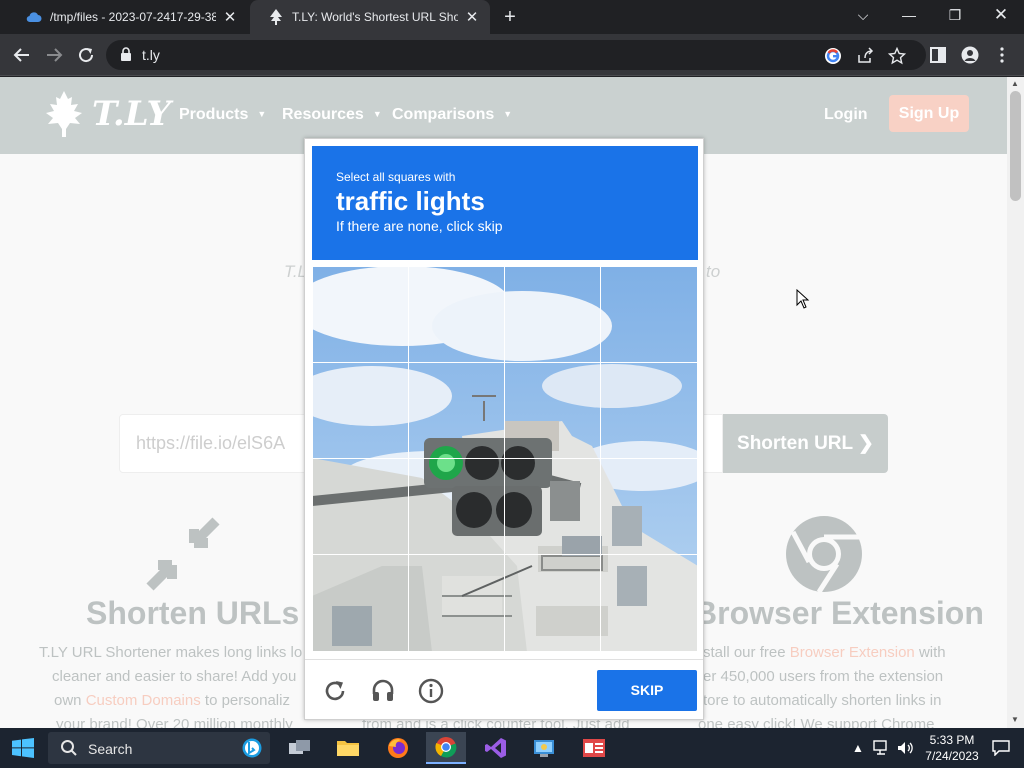 Image resolution: width=1024 pixels, height=768 pixels. I want to click on windows-taskbar: Search ▲ 5:33 PM 7/24/2023, so click(512, 748).